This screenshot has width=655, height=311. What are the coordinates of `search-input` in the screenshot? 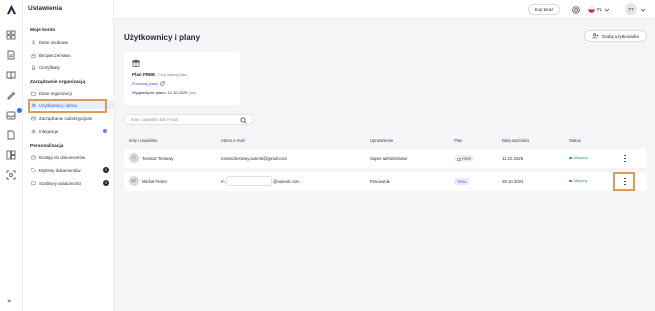 It's located at (181, 119).